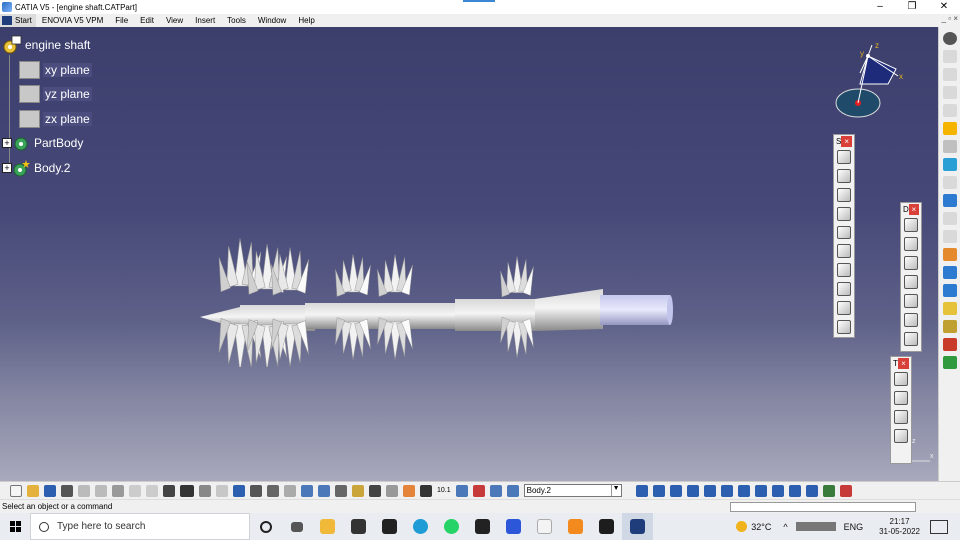 This screenshot has height=540, width=960. I want to click on edge-icon, so click(420, 526).